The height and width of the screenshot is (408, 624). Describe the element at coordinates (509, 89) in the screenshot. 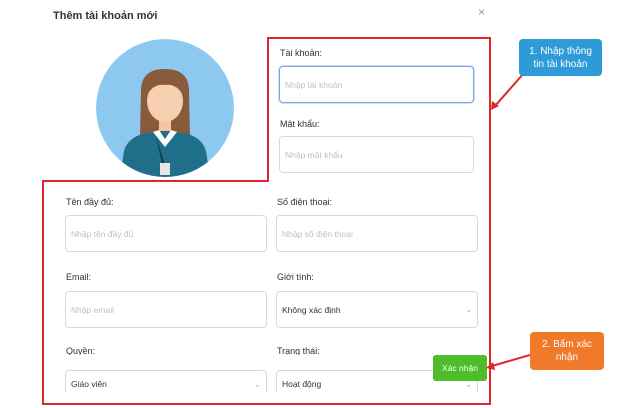

I see `arrow-line-step1` at that location.